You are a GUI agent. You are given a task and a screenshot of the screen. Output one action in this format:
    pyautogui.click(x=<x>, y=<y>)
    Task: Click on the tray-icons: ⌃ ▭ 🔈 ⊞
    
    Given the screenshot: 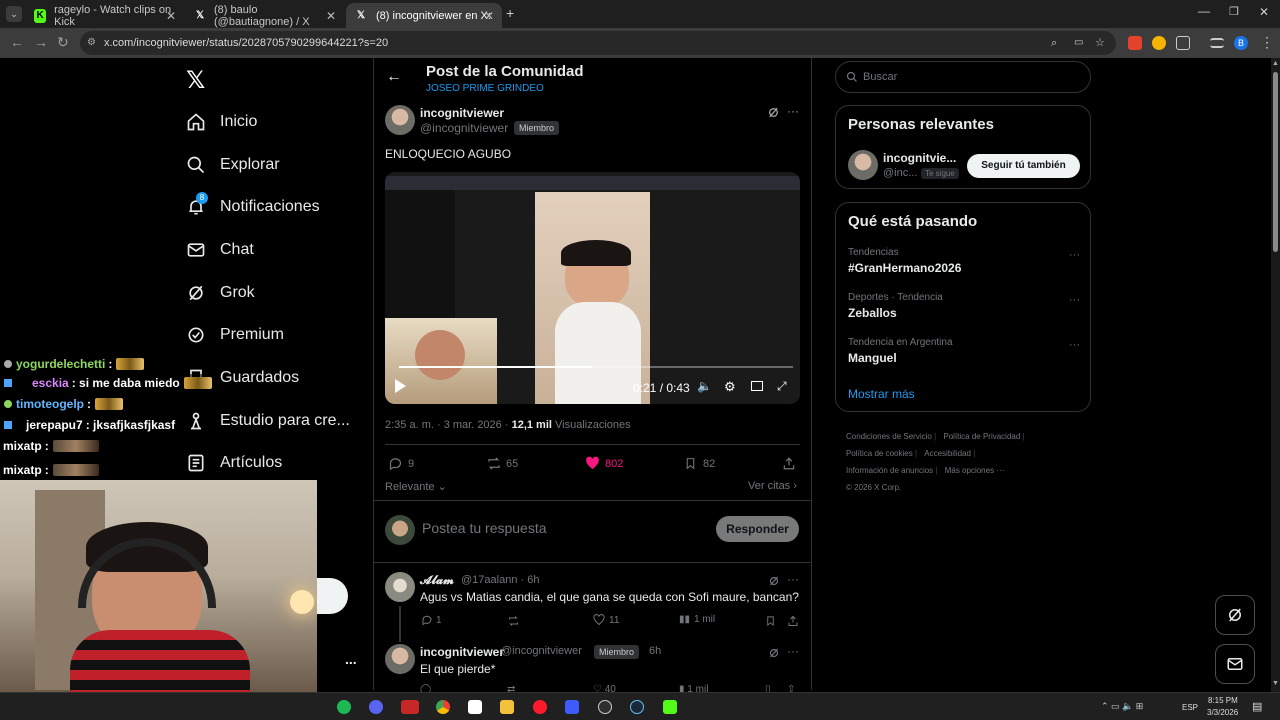 What is the action you would take?
    pyautogui.click(x=1122, y=706)
    